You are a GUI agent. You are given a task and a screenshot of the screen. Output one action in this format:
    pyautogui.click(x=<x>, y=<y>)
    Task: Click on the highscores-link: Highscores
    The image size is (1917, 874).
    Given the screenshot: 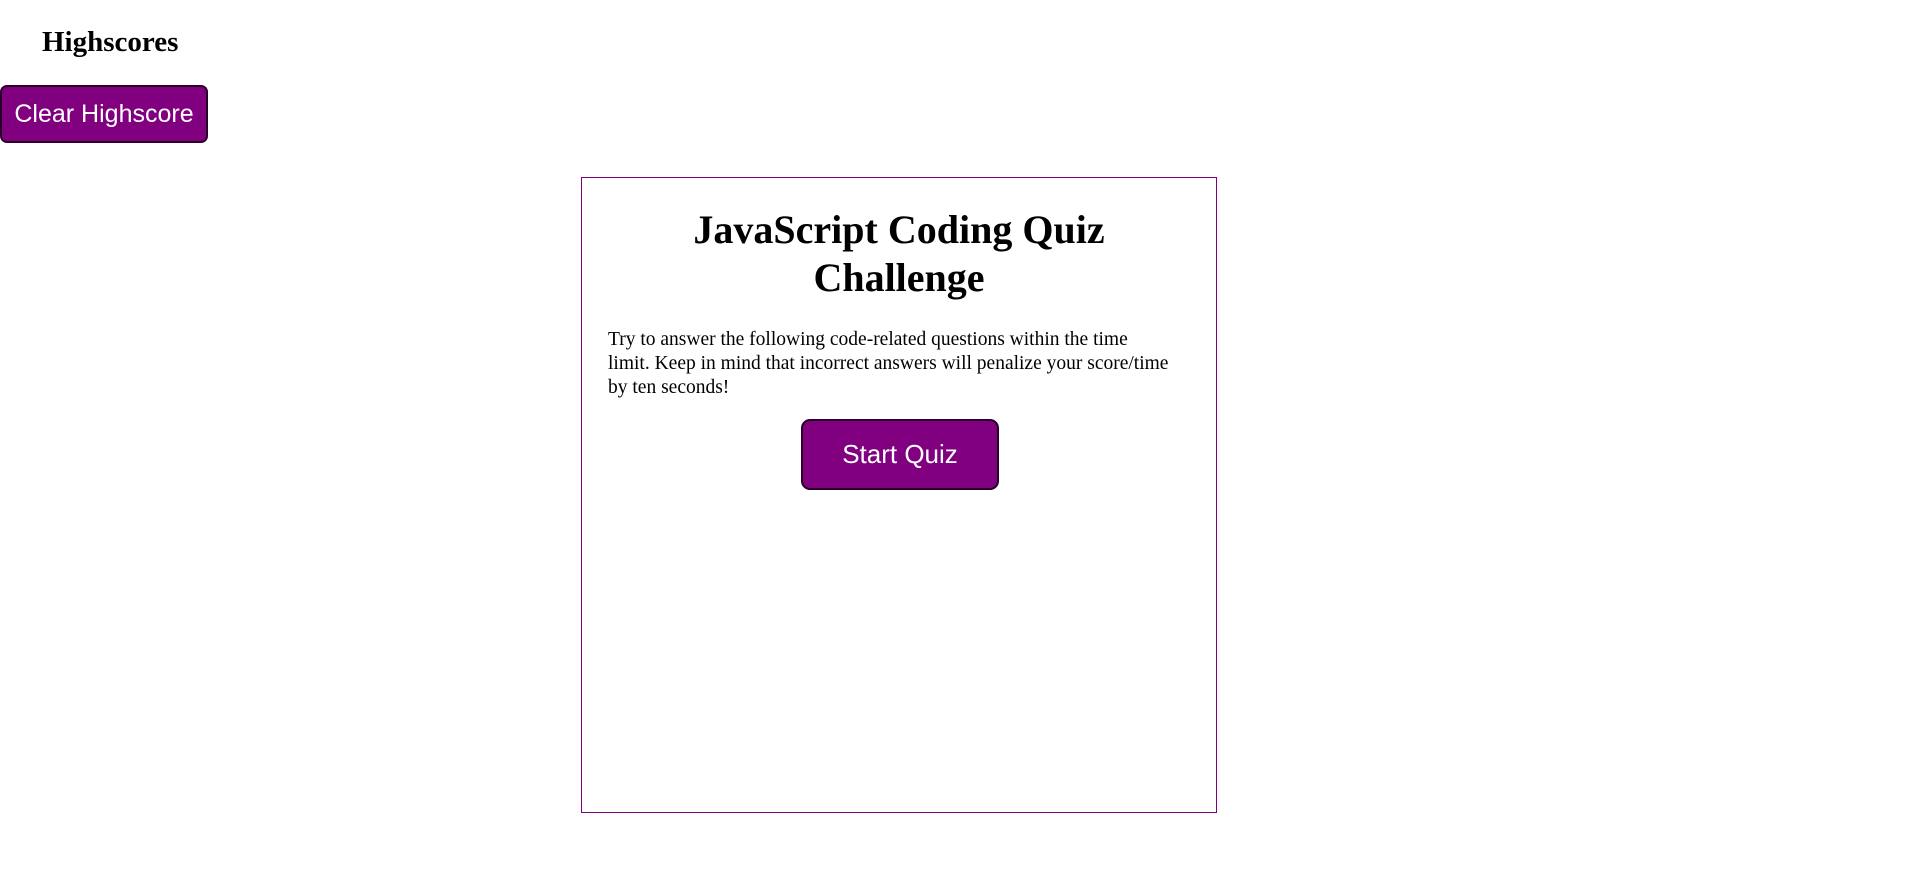 What is the action you would take?
    pyautogui.click(x=110, y=42)
    